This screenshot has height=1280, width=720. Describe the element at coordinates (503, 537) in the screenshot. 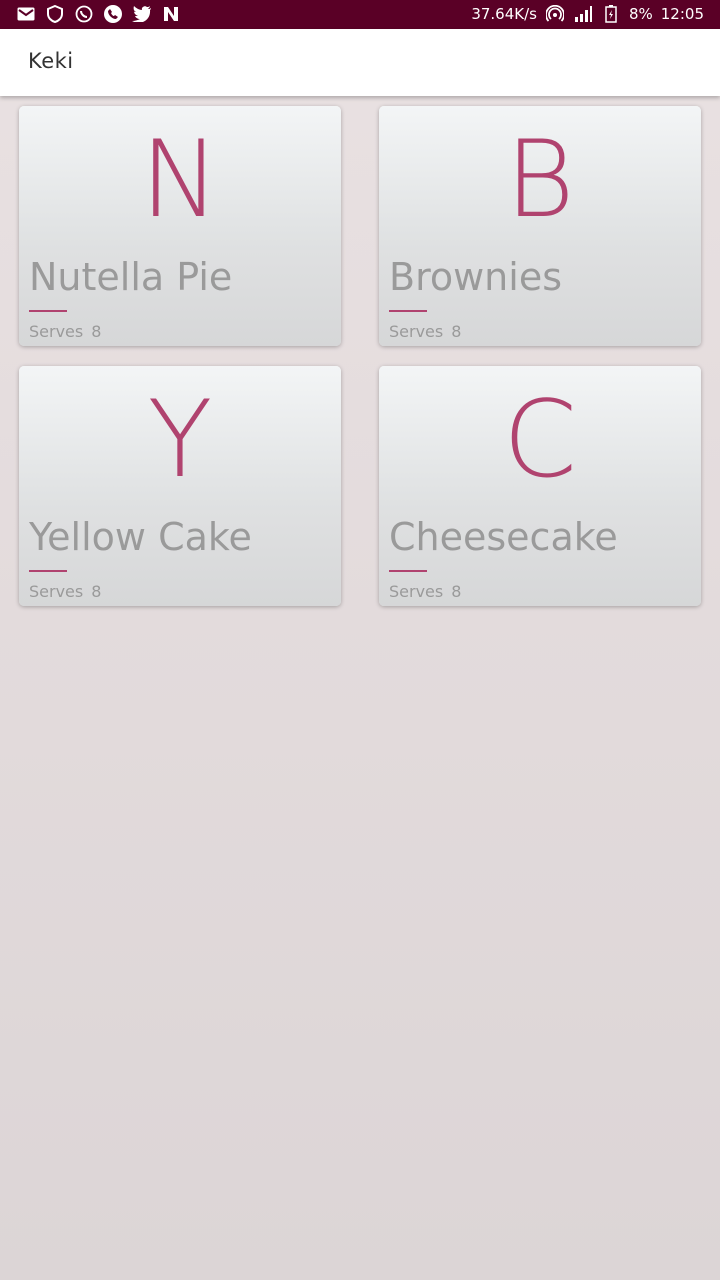

I see `recipe-name: Cheesecake` at that location.